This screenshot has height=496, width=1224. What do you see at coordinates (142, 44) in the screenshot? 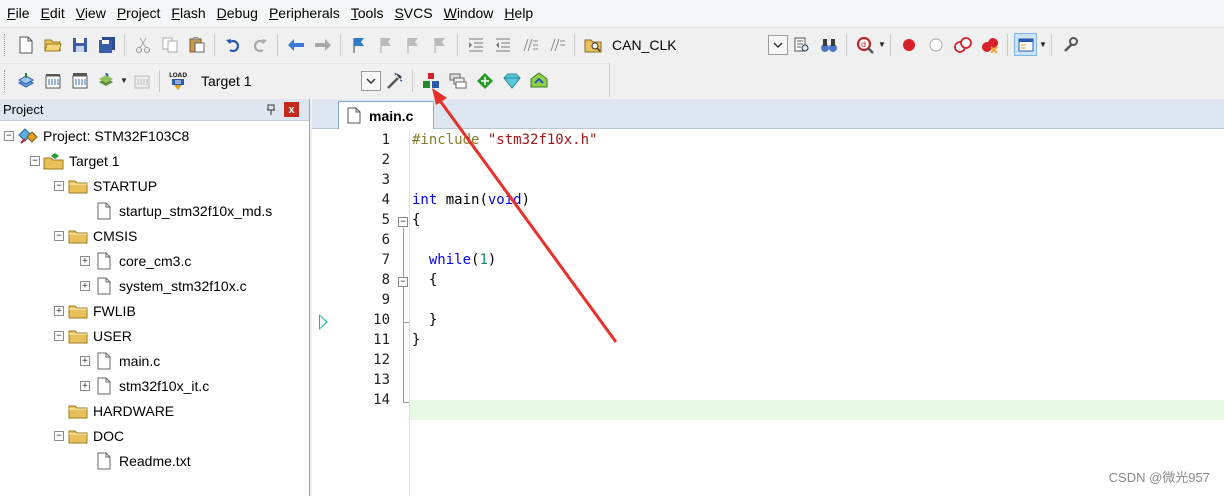
I see `cut-button` at bounding box center [142, 44].